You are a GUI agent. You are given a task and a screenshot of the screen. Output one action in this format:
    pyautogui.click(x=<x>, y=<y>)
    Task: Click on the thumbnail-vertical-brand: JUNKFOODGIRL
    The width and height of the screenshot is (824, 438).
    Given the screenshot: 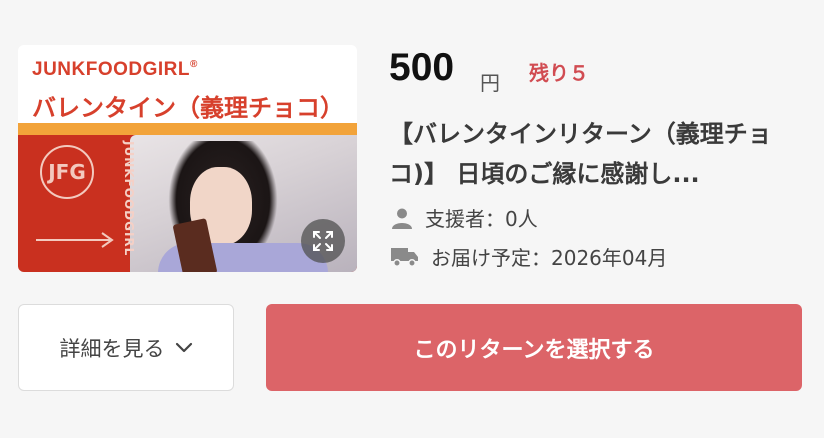 What is the action you would take?
    pyautogui.click(x=129, y=199)
    